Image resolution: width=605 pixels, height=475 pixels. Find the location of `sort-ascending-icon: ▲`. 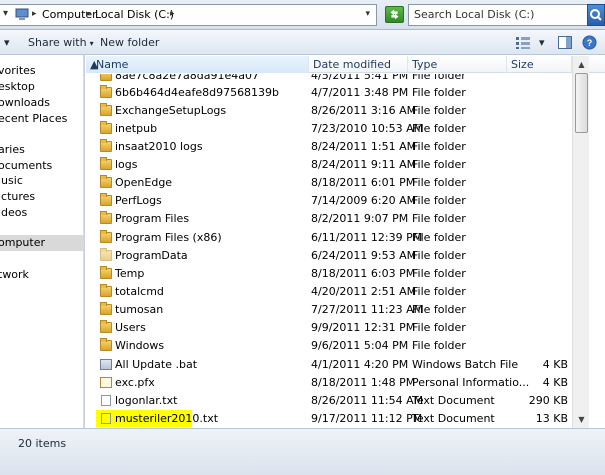

sort-ascending-icon: ▲ is located at coordinates (94, 64).